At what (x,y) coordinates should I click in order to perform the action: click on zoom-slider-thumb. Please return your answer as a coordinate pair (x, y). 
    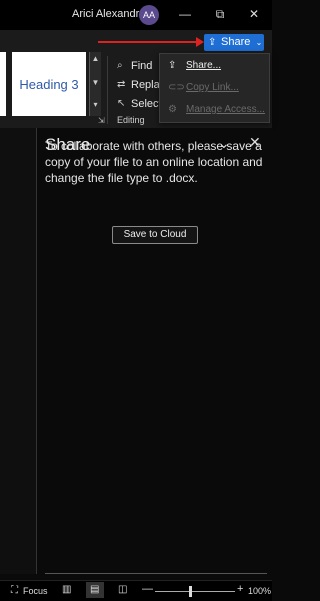
    Looking at the image, I should click on (190, 591).